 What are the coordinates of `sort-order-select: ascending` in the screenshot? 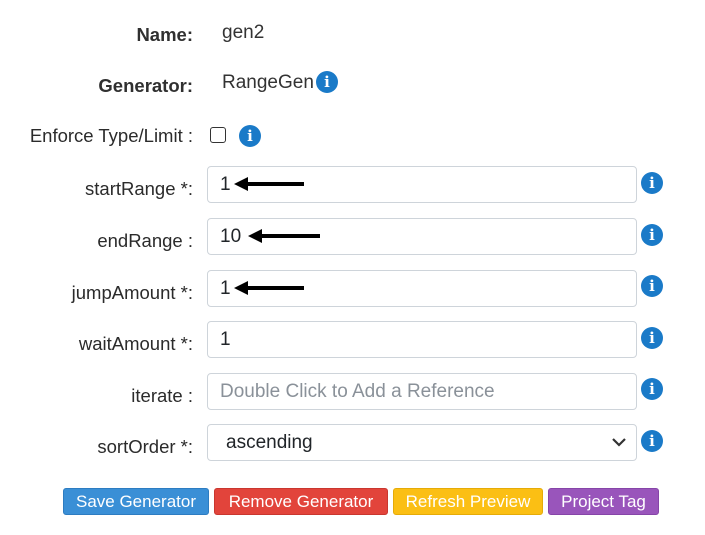 It's located at (422, 442).